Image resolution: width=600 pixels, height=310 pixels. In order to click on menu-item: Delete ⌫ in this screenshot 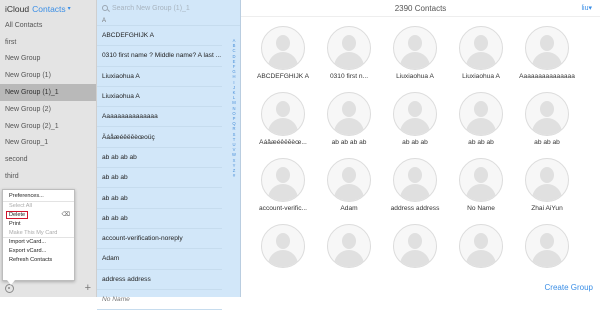, I will do `click(38, 215)`.